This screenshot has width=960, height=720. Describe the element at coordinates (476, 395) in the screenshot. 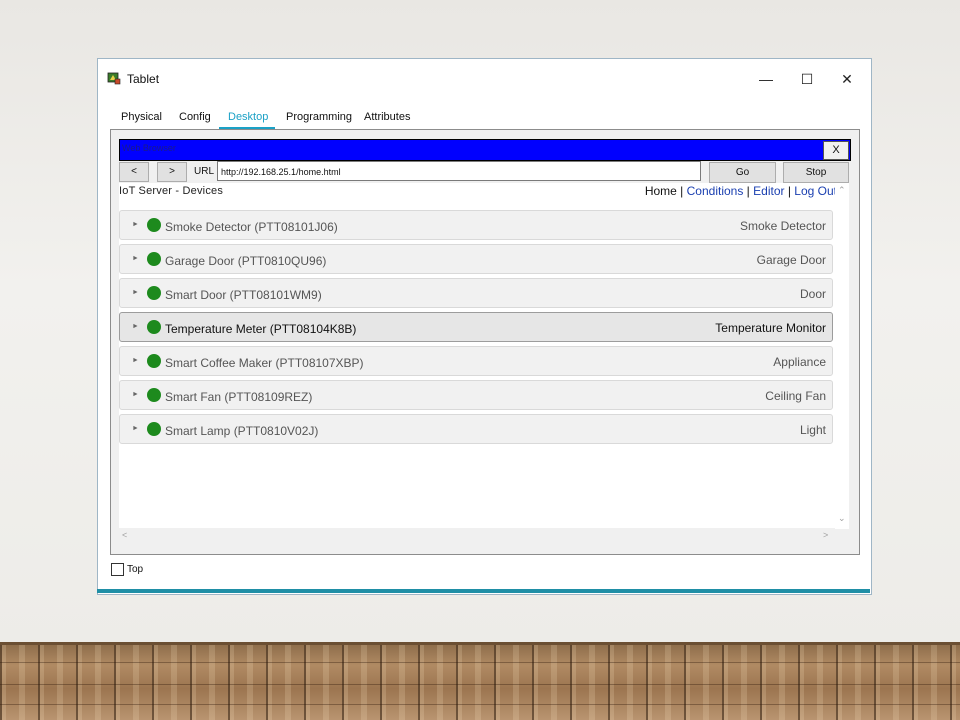

I see `device-row: ► Smart Fan (PTT08109REZ) Ceiling Fan` at that location.